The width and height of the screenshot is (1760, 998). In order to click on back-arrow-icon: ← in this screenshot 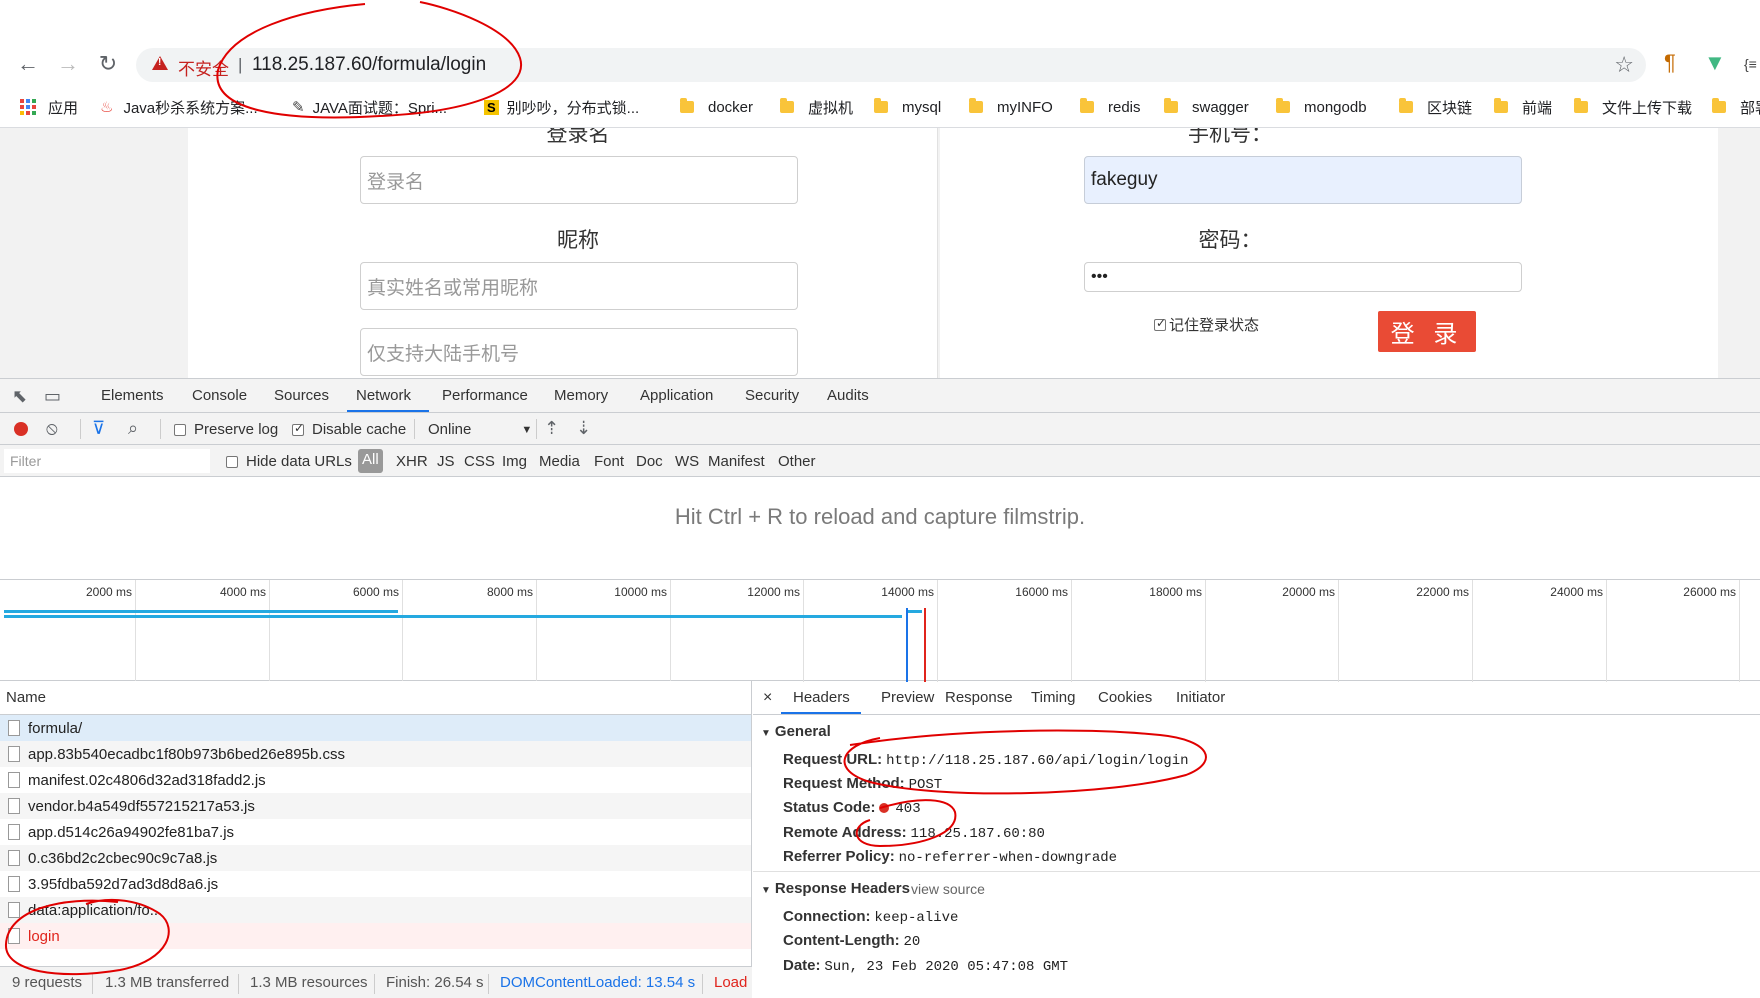, I will do `click(28, 64)`.